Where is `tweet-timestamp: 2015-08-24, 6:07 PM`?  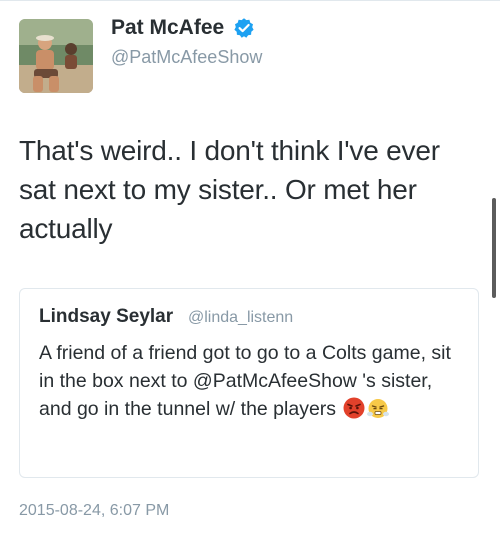 tweet-timestamp: 2015-08-24, 6:07 PM is located at coordinates (94, 511).